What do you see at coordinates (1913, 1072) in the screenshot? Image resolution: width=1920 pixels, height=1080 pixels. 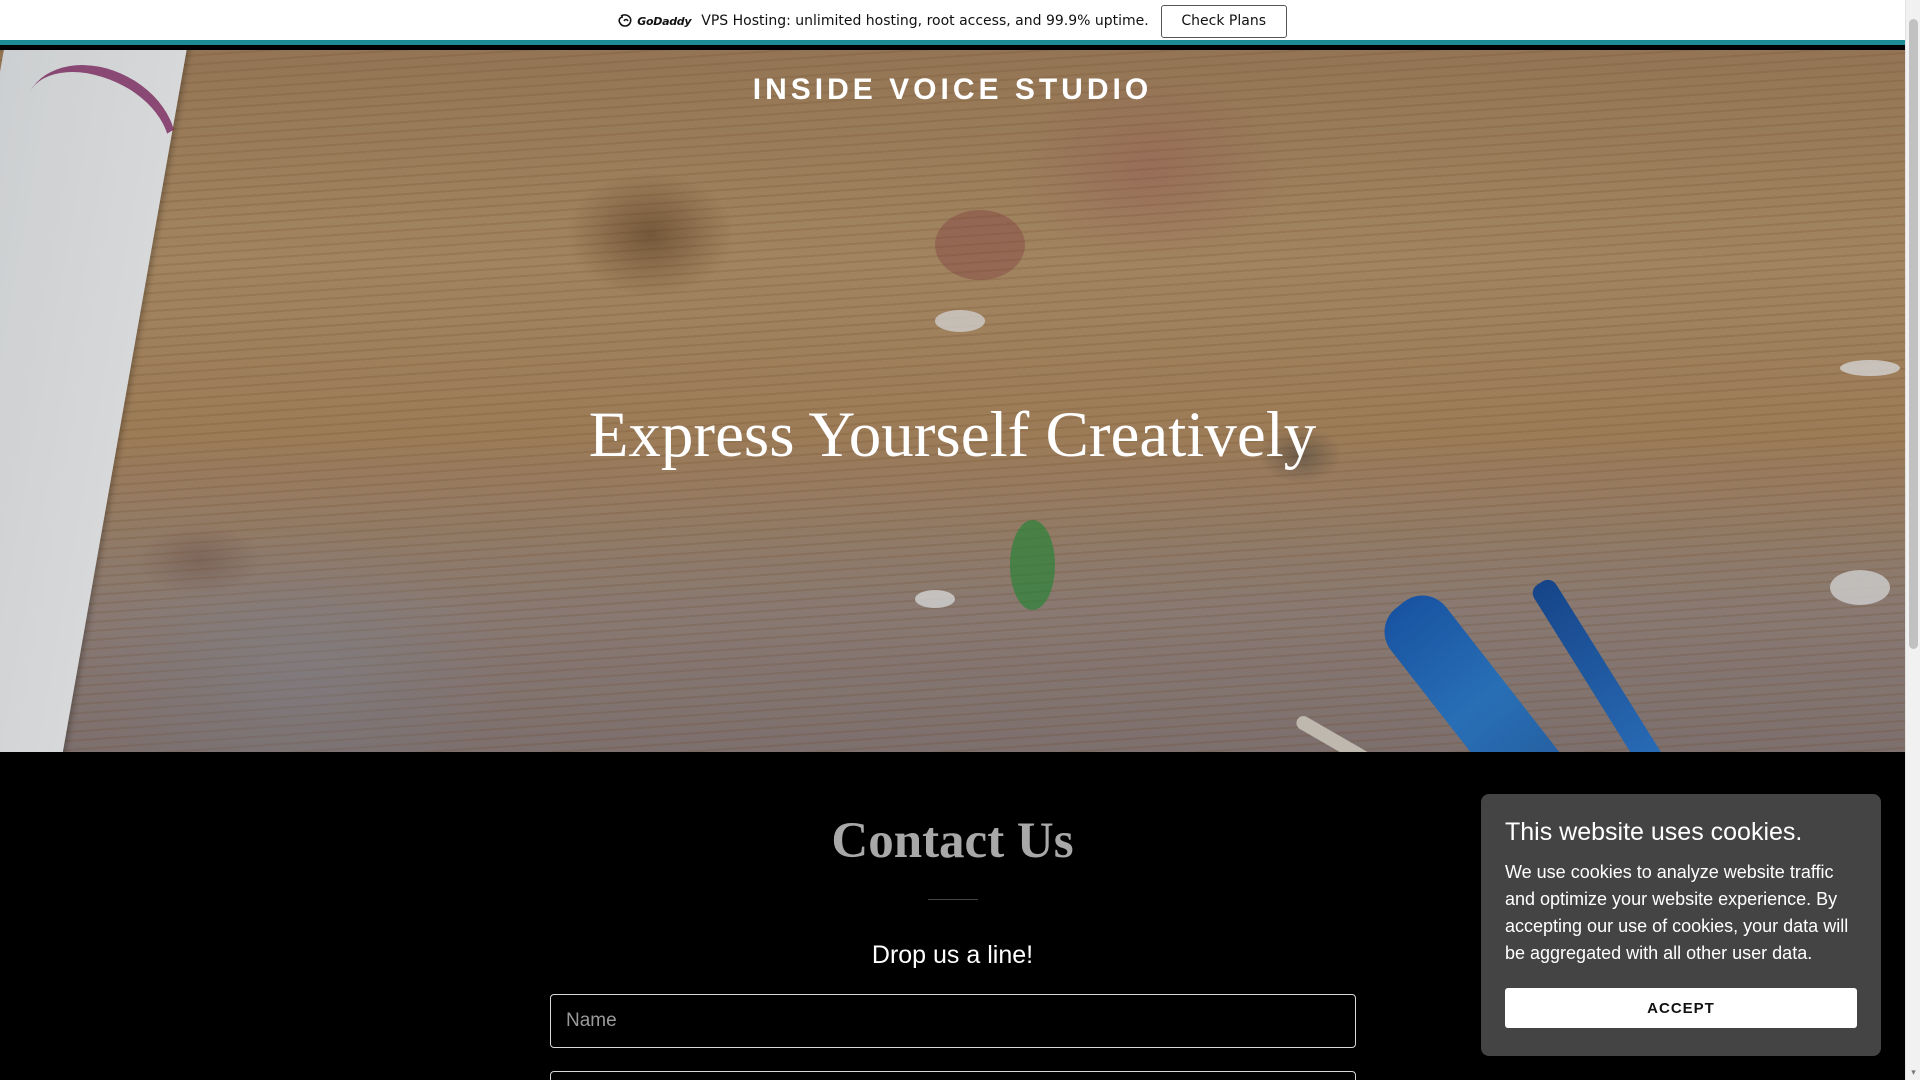 I see `chevron-down-icon: ▾` at bounding box center [1913, 1072].